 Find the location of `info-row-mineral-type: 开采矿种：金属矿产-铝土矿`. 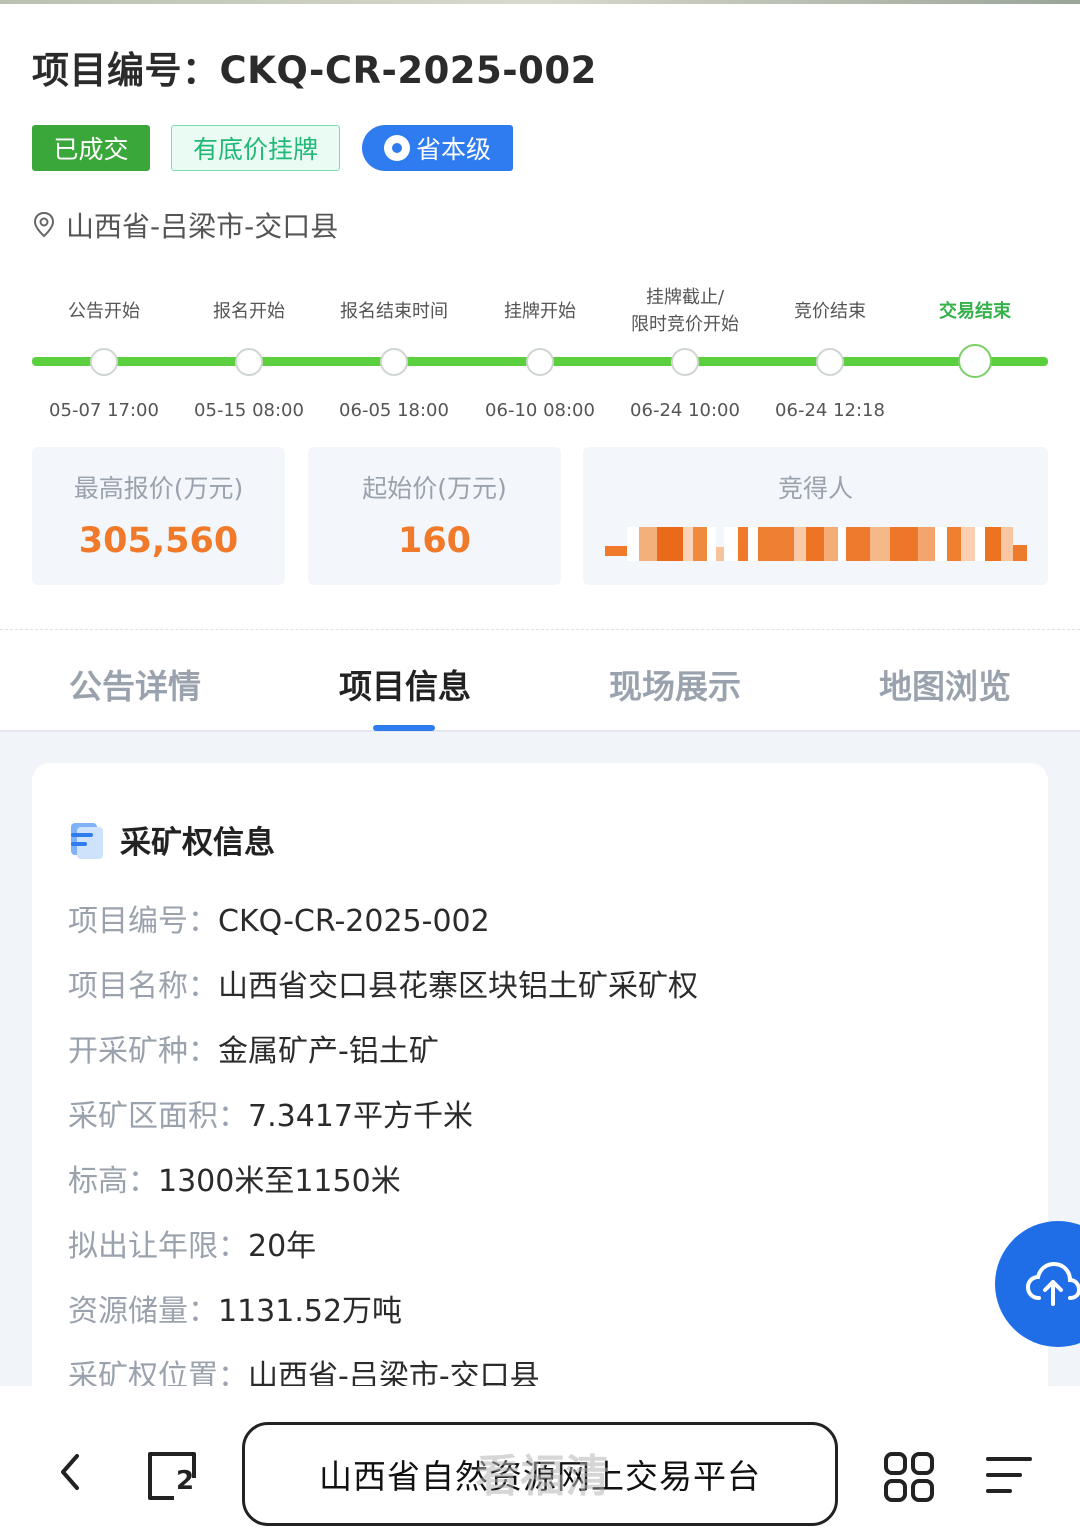

info-row-mineral-type: 开采矿种：金属矿产-铝土矿 is located at coordinates (253, 1051).